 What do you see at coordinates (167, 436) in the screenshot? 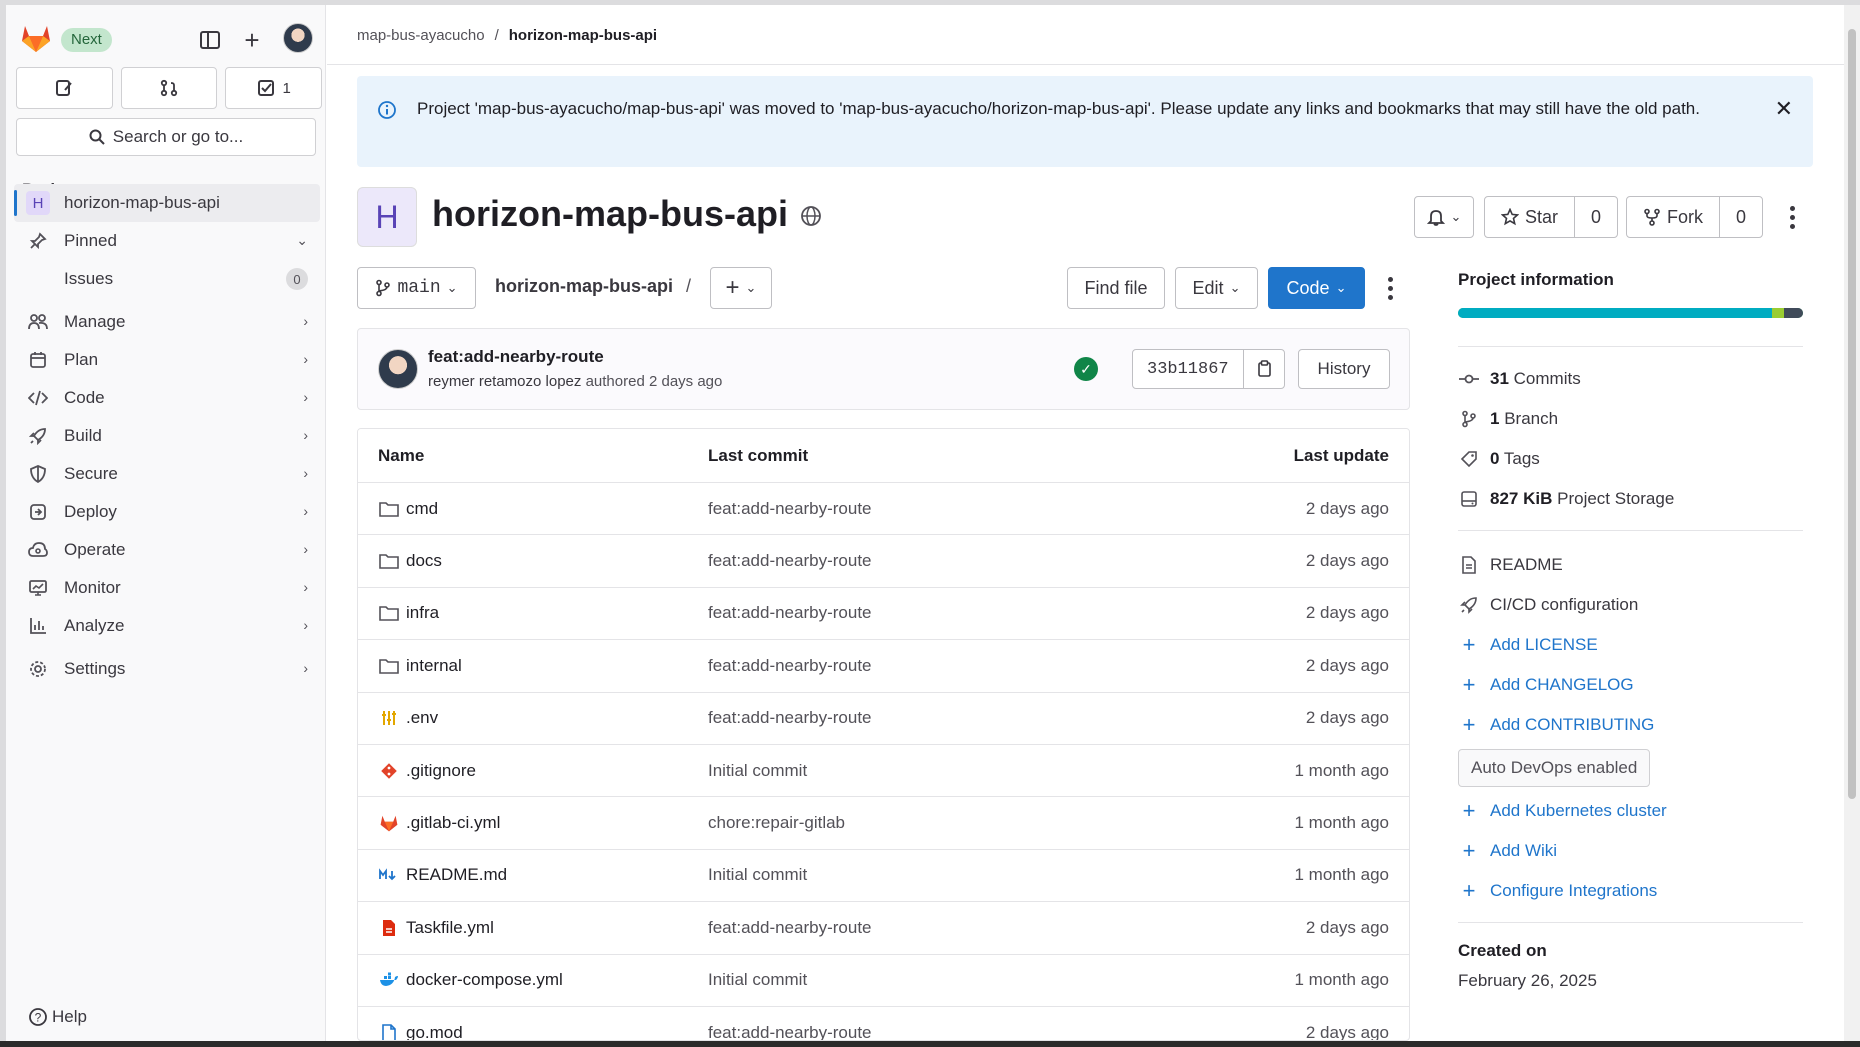
I see `sidebar-item-build: Build ›` at bounding box center [167, 436].